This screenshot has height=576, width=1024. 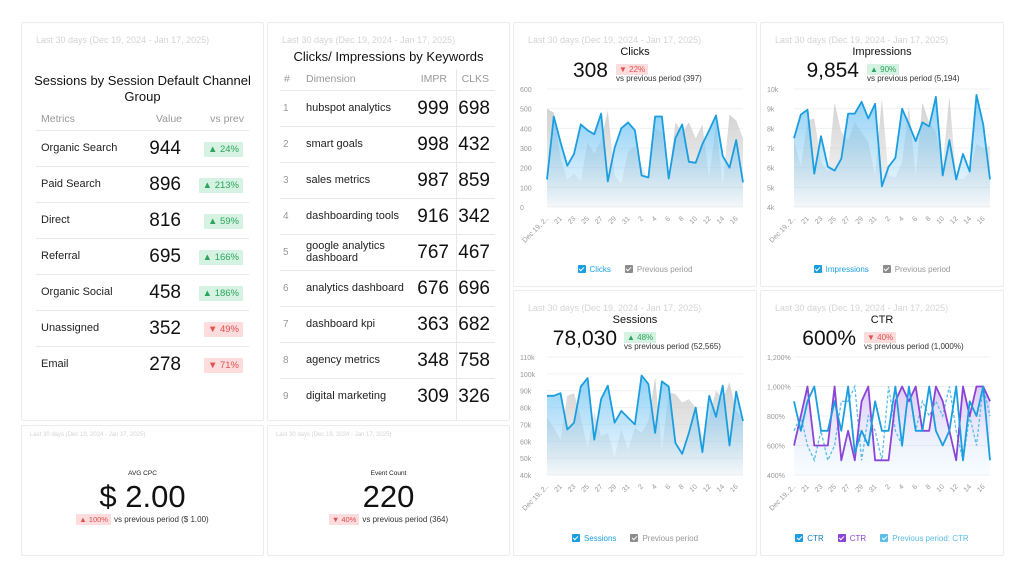 I want to click on legend-label: Impressions, so click(x=847, y=269).